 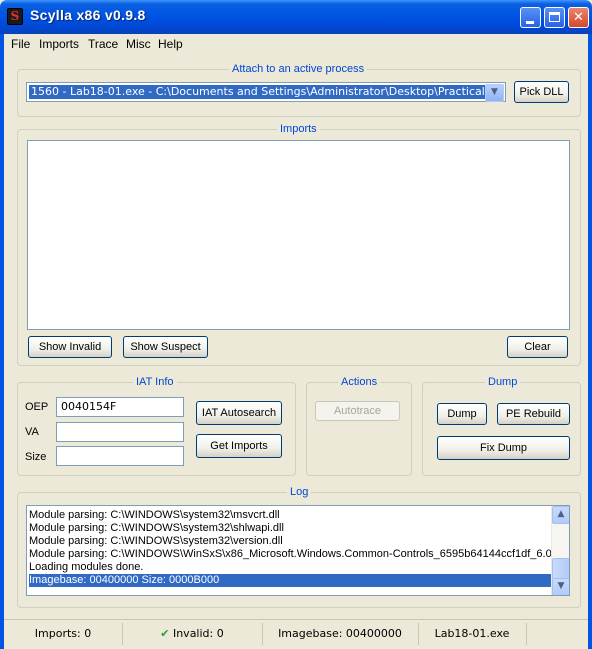 What do you see at coordinates (120, 456) in the screenshot?
I see `size-input` at bounding box center [120, 456].